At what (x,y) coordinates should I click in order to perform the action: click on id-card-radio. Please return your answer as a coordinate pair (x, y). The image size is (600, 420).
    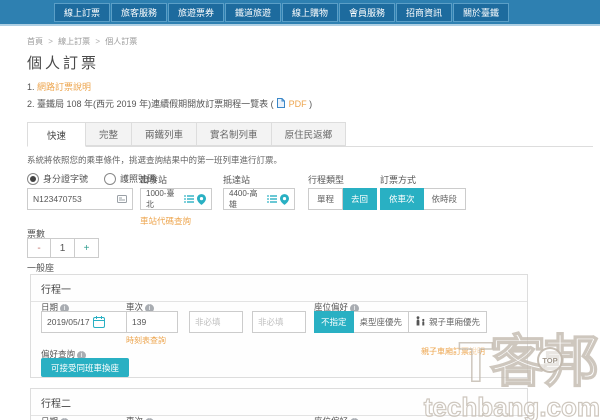
    Looking at the image, I should click on (33, 178).